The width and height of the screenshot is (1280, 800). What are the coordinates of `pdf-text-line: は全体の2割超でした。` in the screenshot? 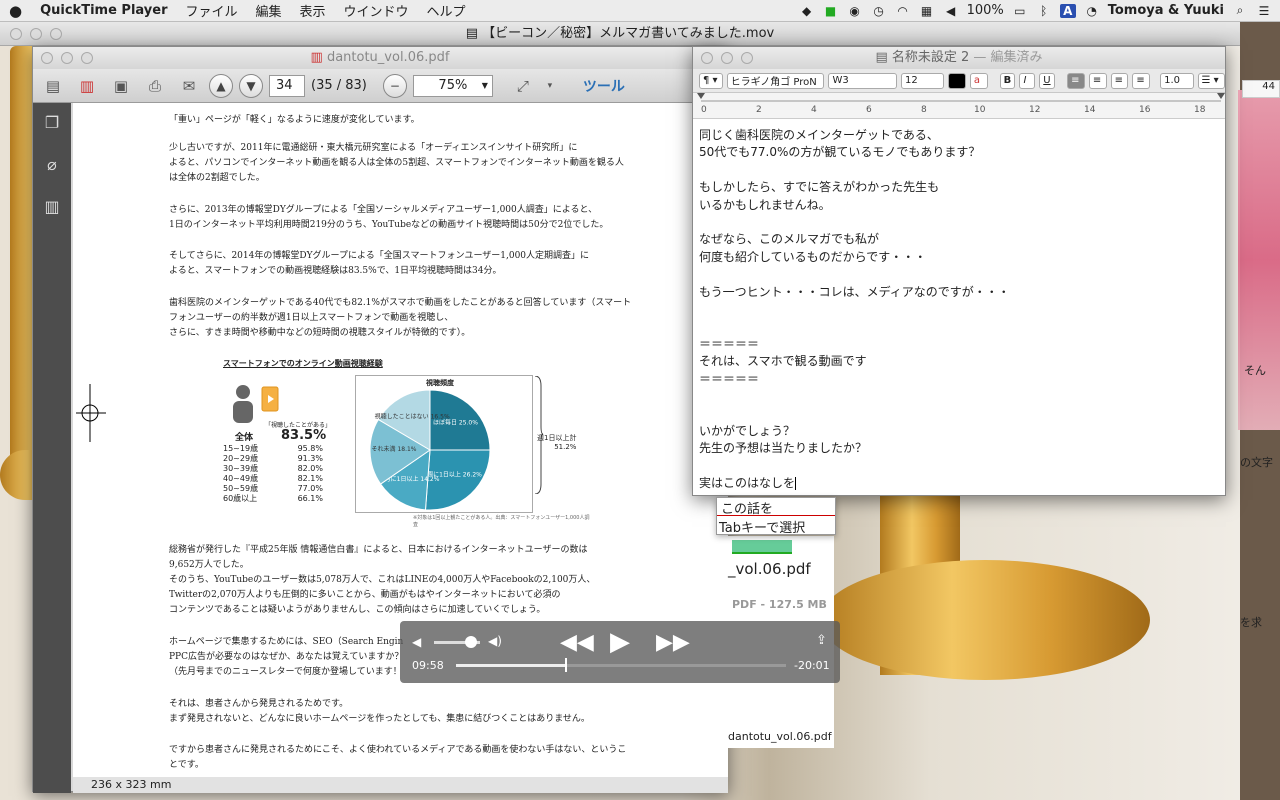 It's located at (217, 178).